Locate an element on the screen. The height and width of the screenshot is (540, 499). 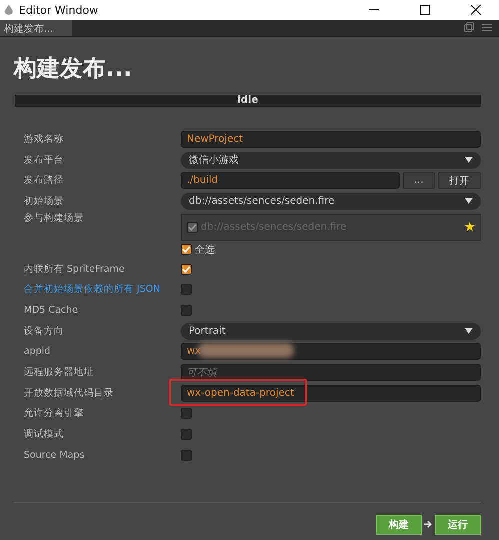
close-icon is located at coordinates (476, 10).